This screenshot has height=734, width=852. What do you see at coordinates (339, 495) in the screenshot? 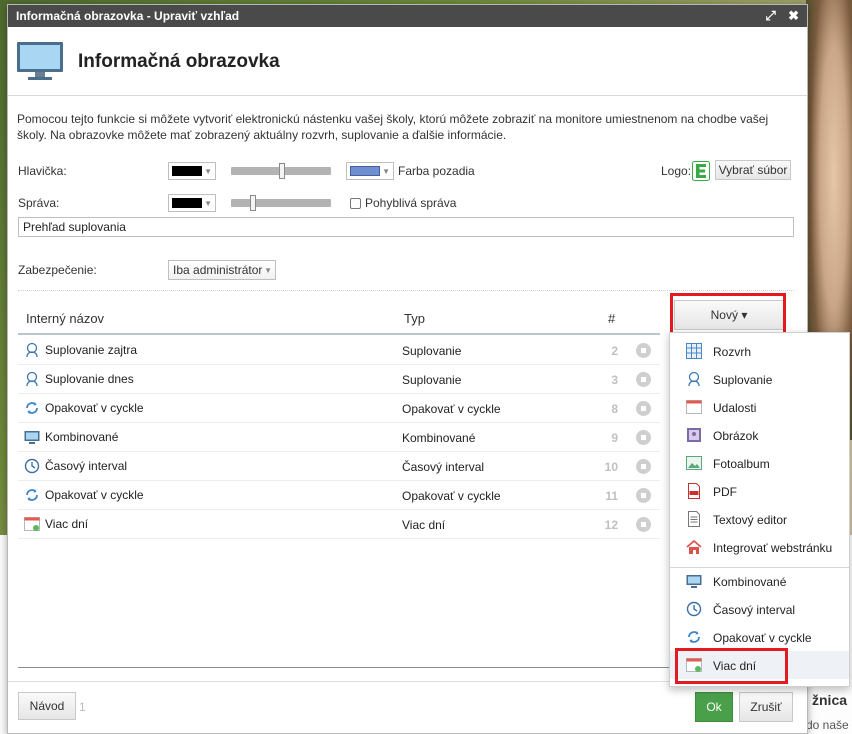
I see `table-row: Opakovať v cyckle Opakovať v cyckle 11` at bounding box center [339, 495].